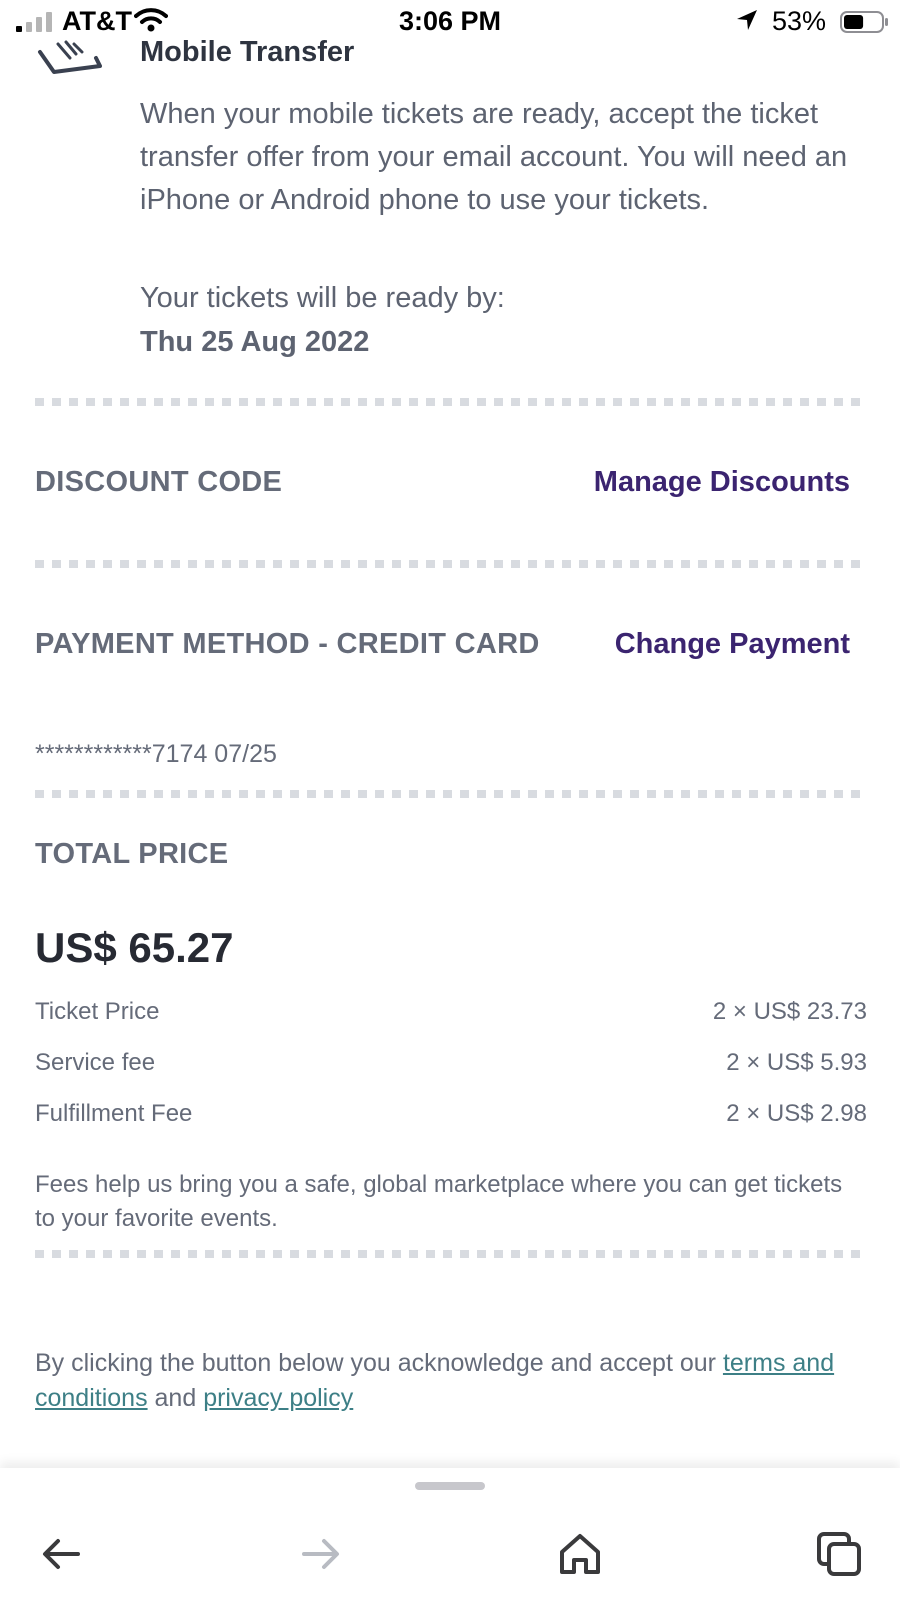 The width and height of the screenshot is (900, 1600). I want to click on fulfillment-fee-label: Fulfillment Fee, so click(114, 1113).